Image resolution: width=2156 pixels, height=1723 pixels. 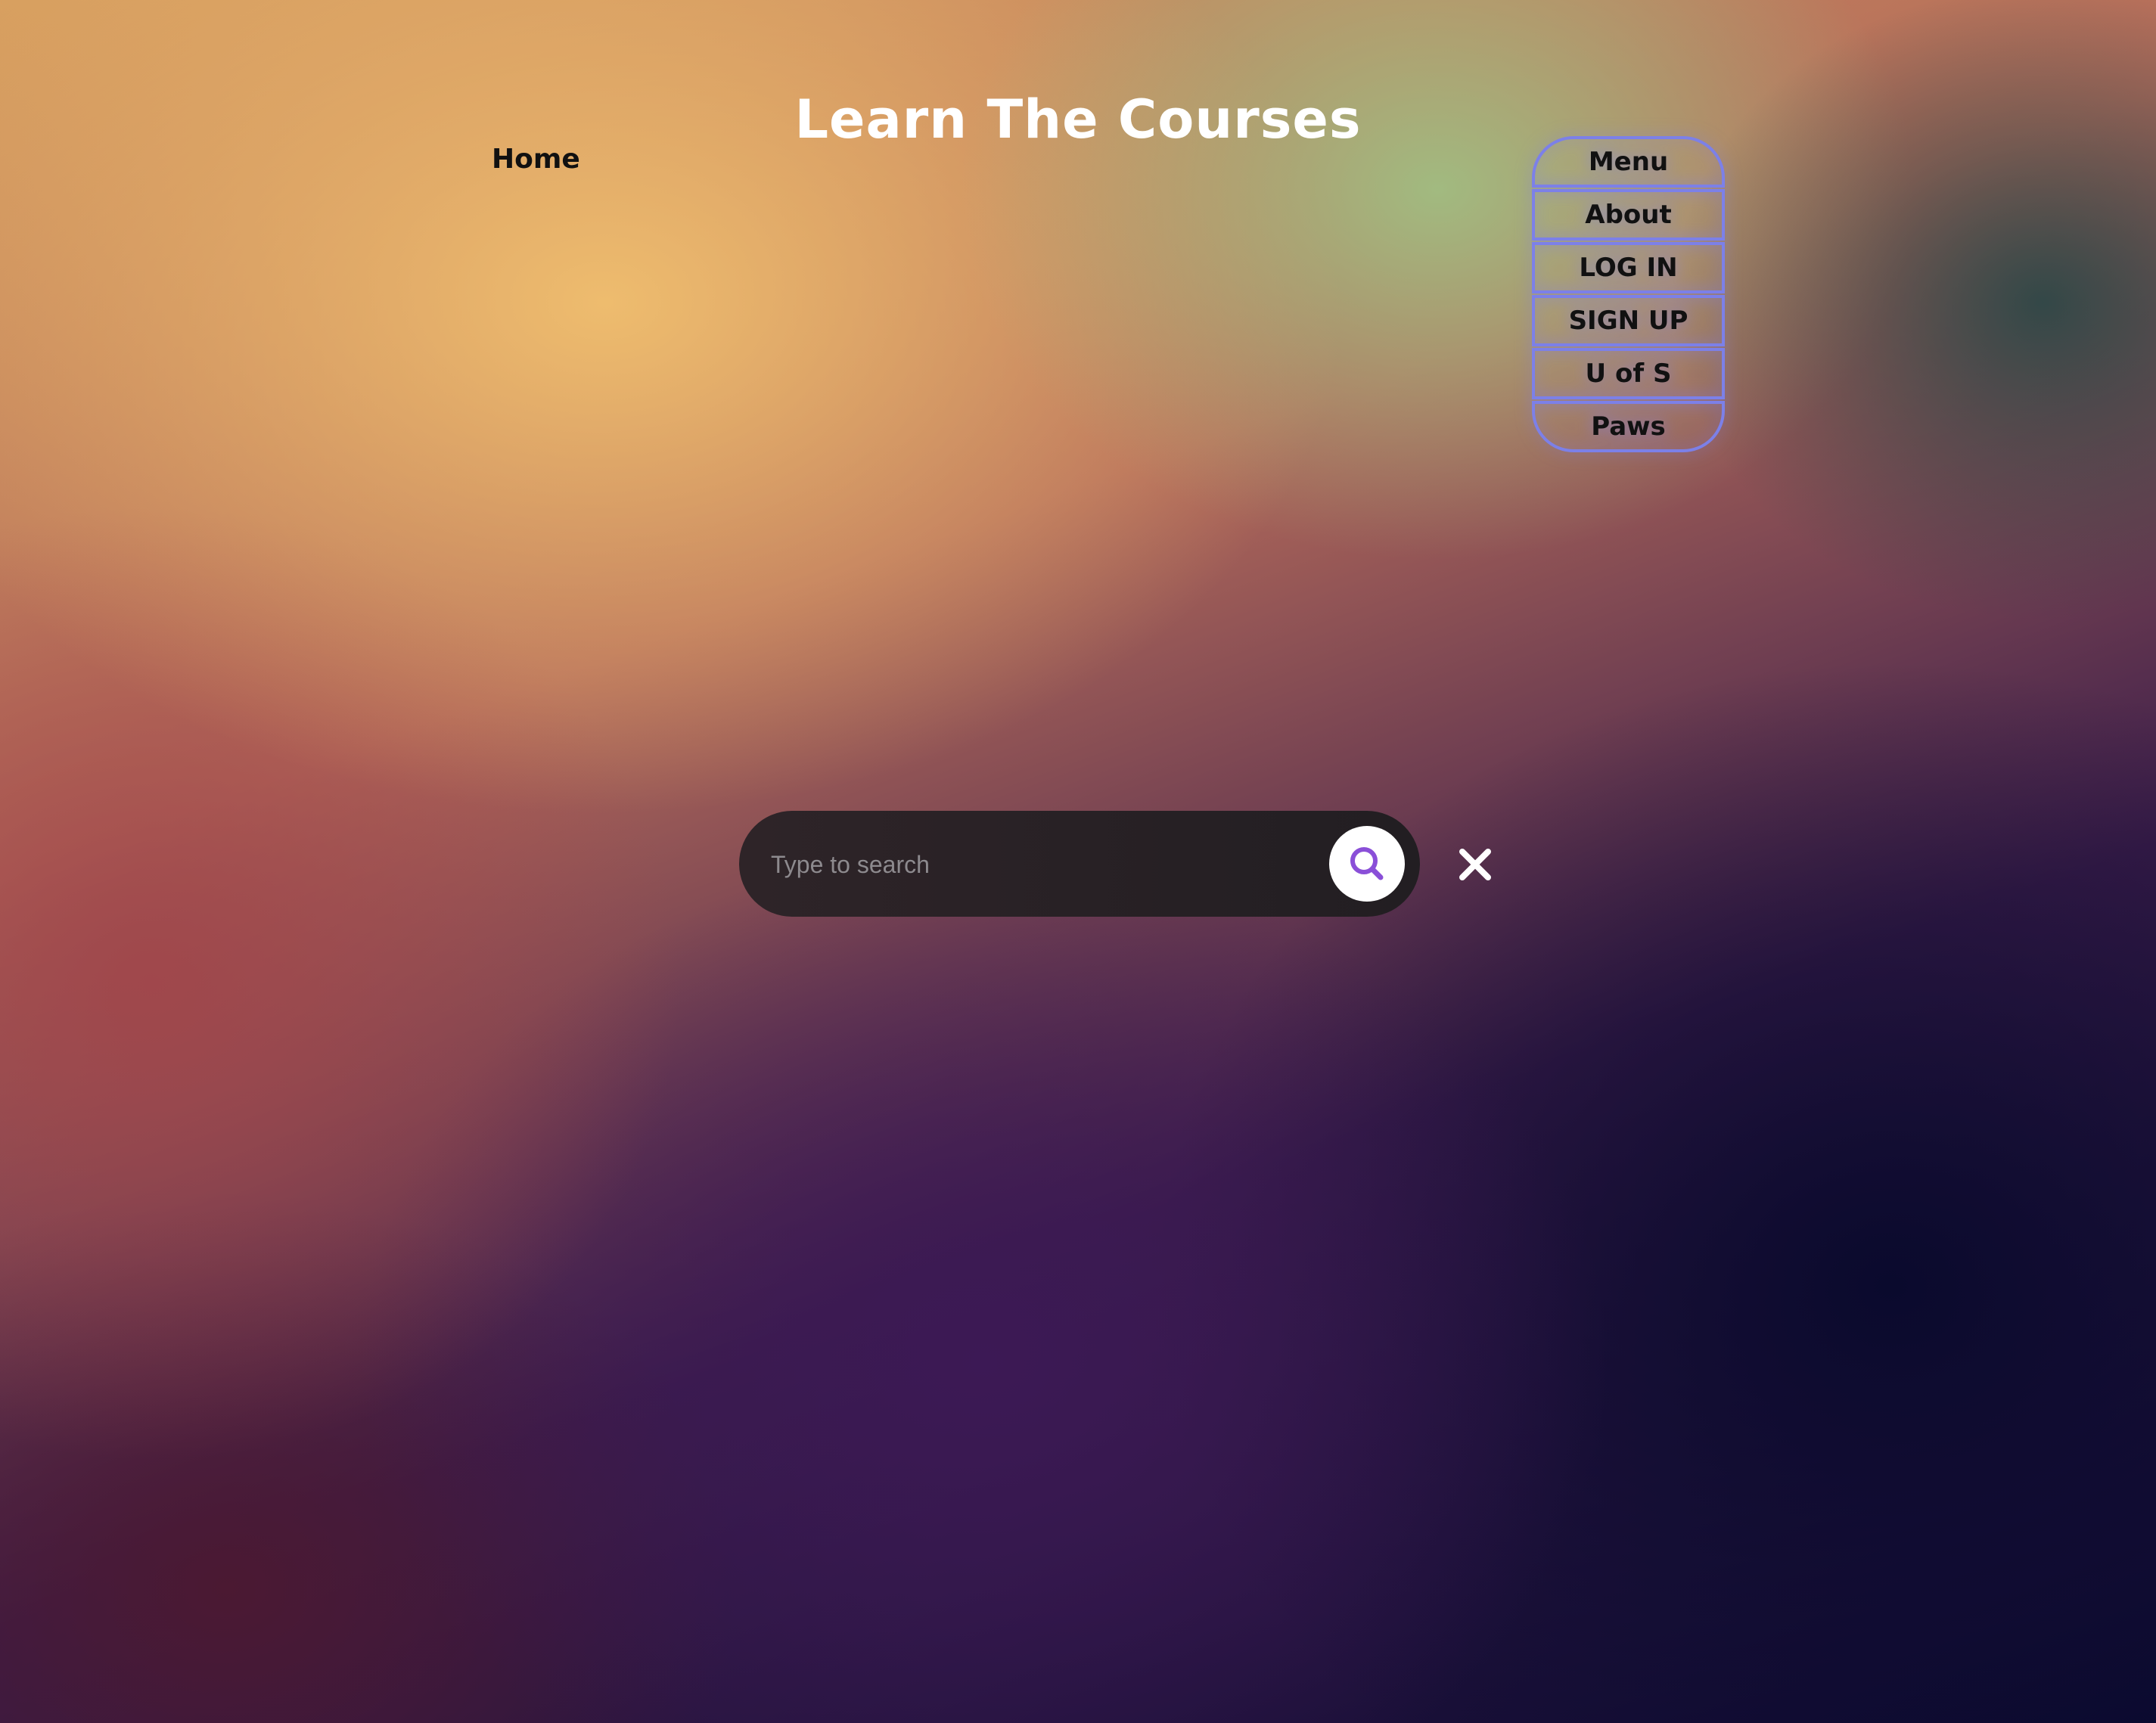 I want to click on search-bar, so click(x=1079, y=864).